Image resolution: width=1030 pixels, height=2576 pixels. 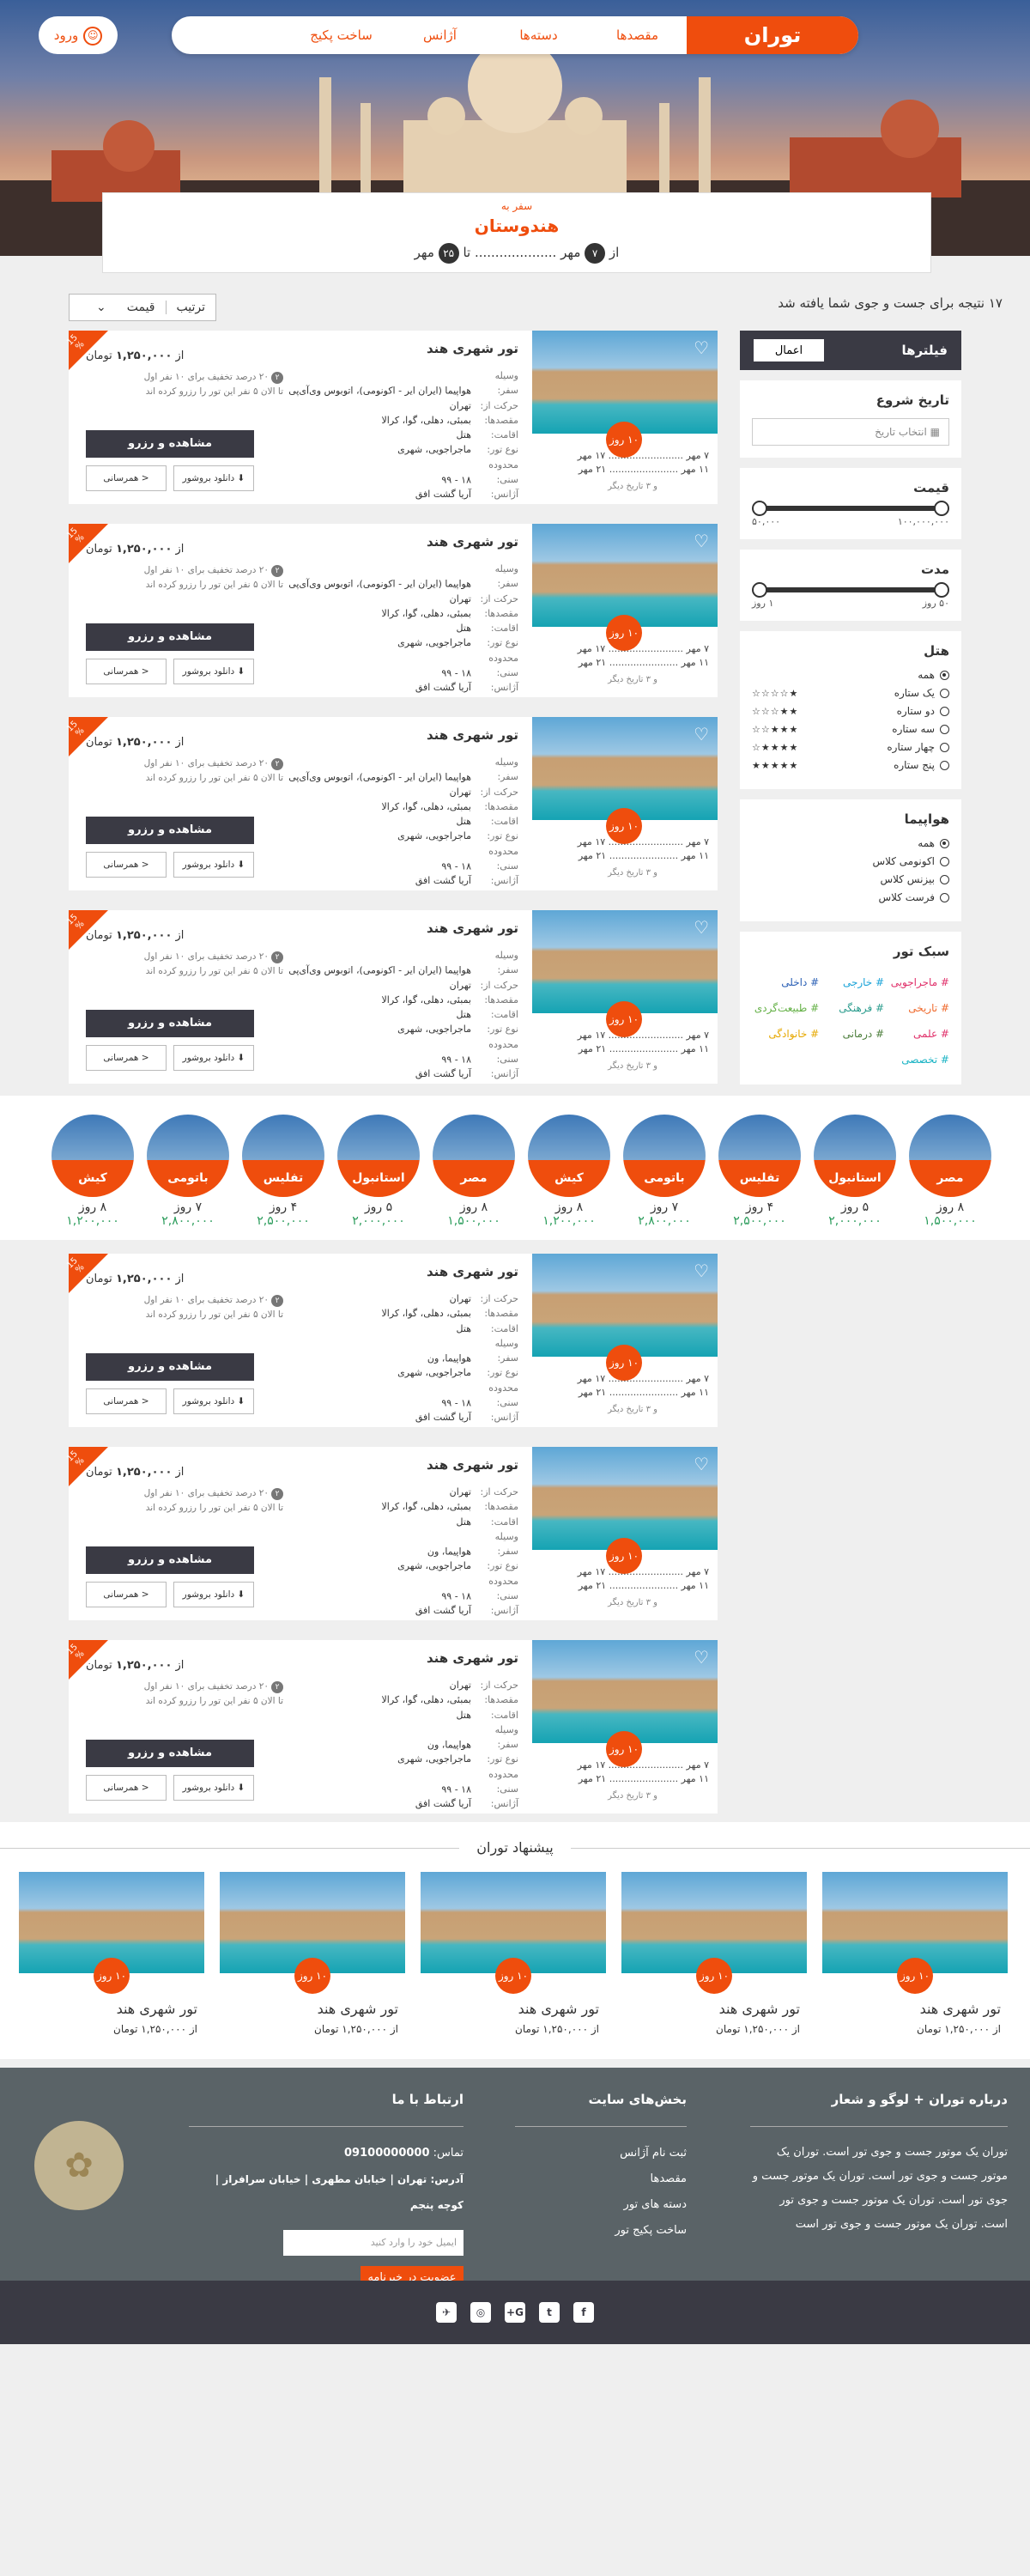 What do you see at coordinates (373, 2243) in the screenshot?
I see `email-input: ایمیل خود را وارد کنید` at bounding box center [373, 2243].